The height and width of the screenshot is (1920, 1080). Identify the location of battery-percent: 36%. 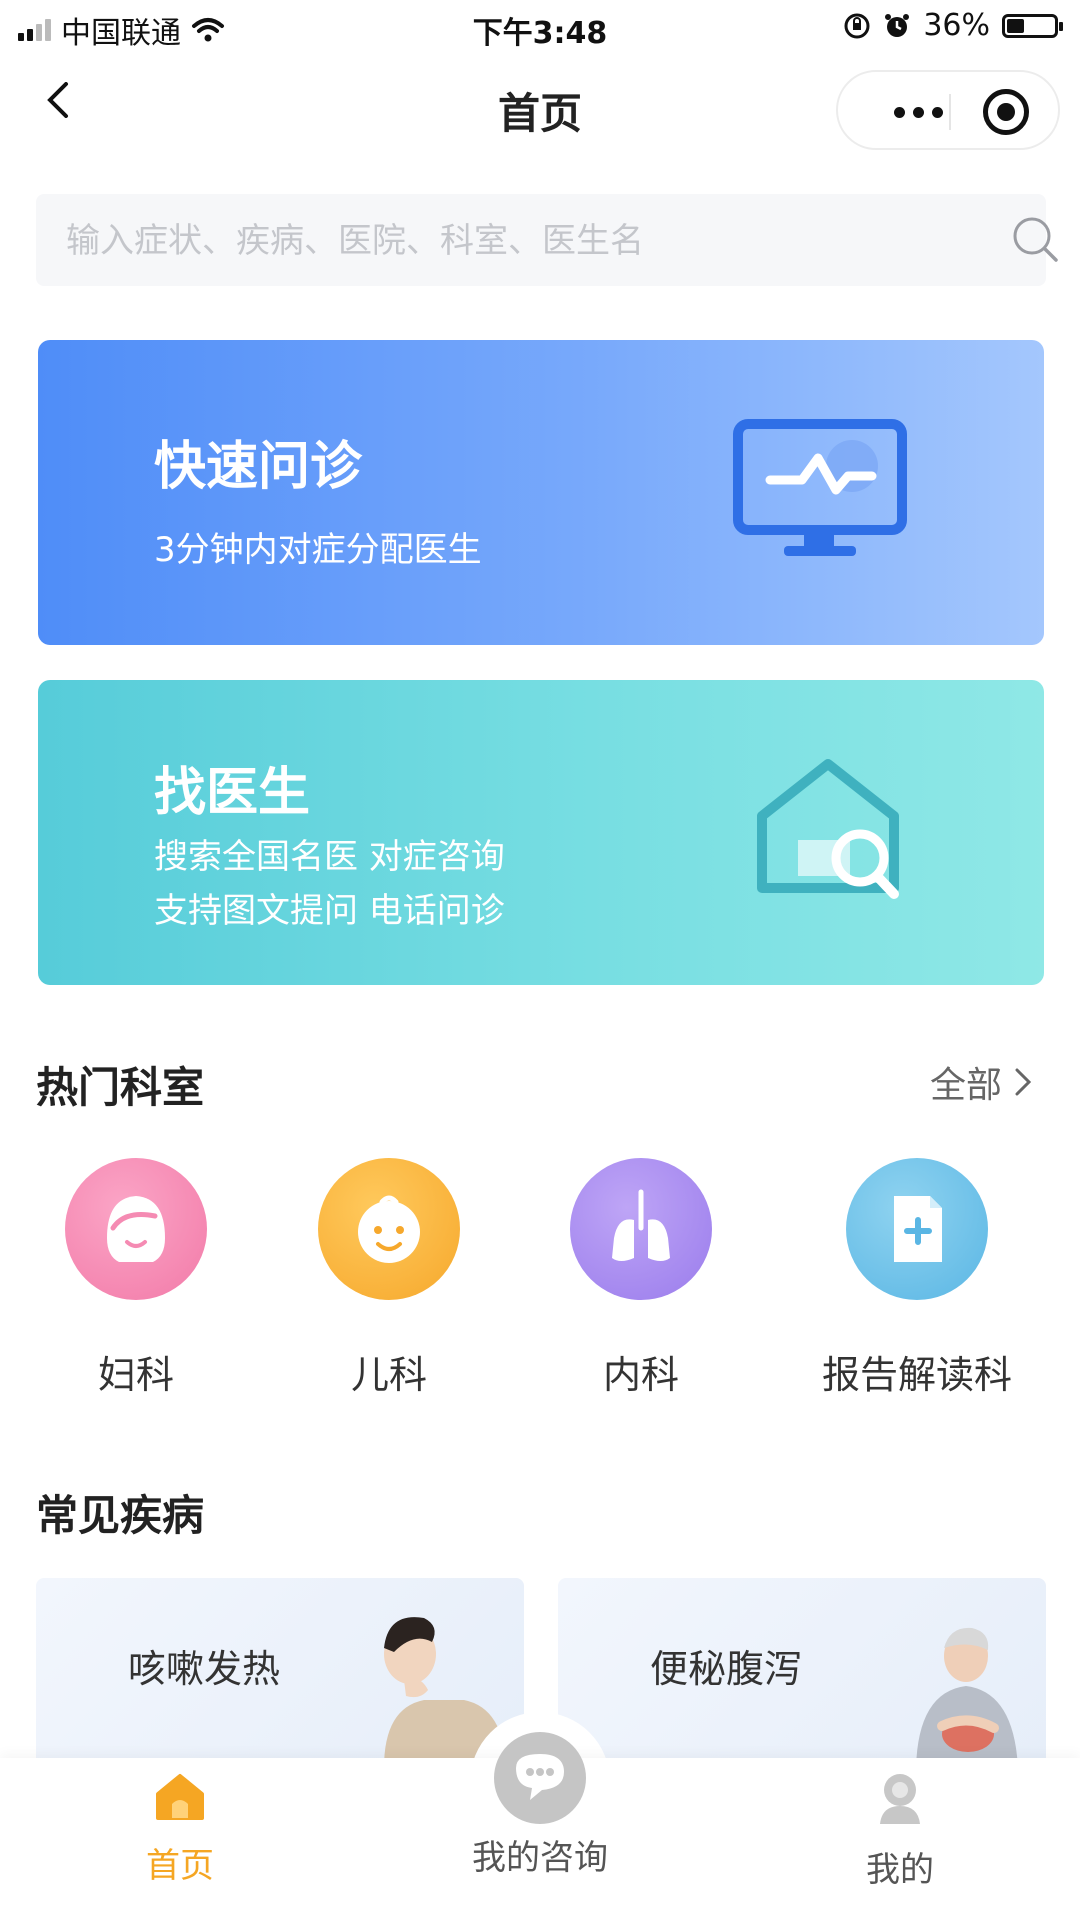
(956, 25).